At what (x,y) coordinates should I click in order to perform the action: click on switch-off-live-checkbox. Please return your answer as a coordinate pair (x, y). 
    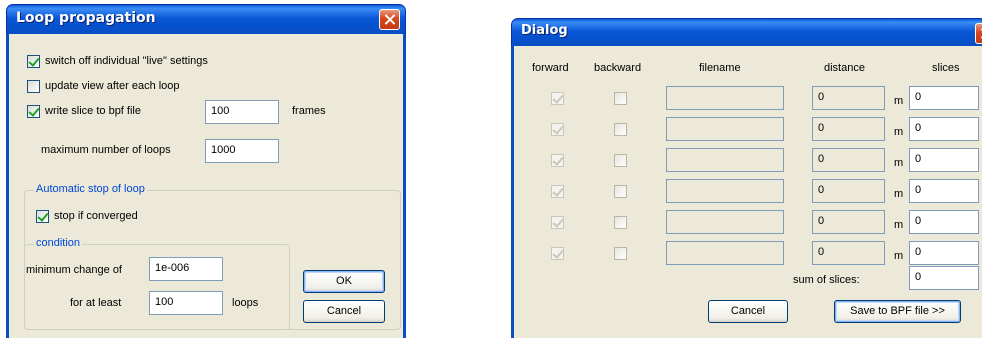
    Looking at the image, I should click on (33, 61).